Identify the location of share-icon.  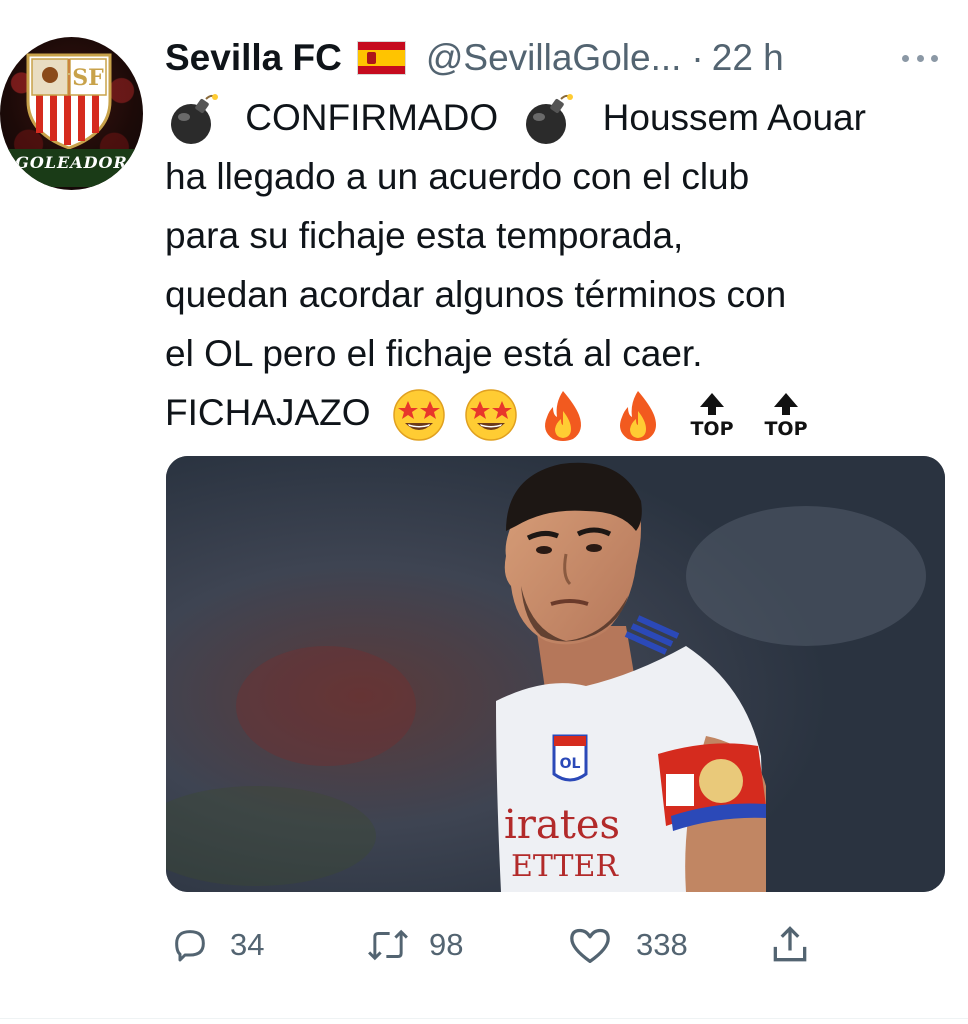
(790, 944).